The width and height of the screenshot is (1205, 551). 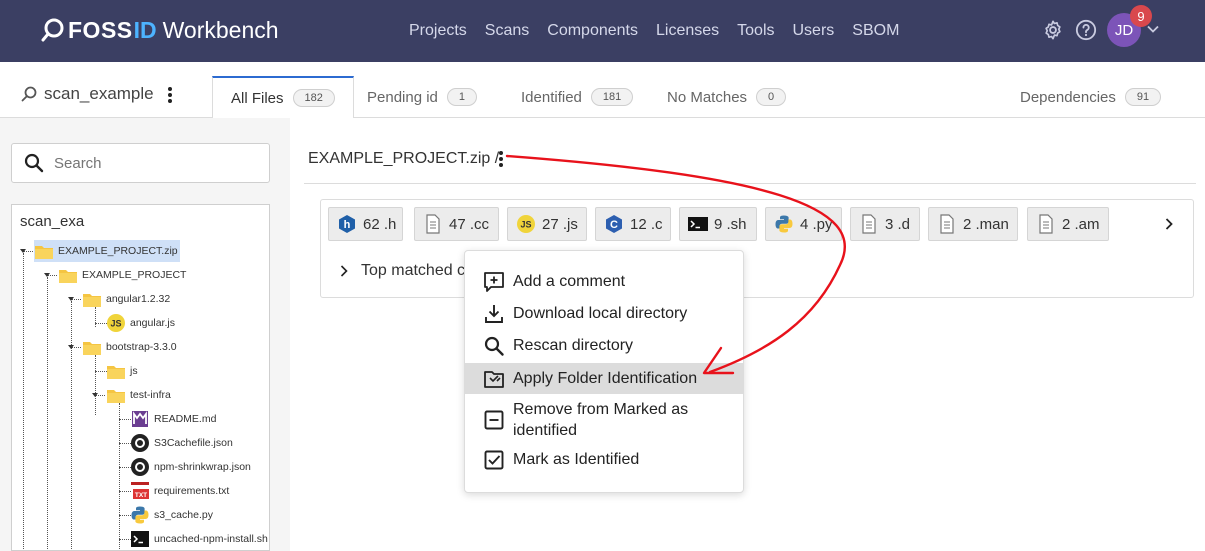 I want to click on file-type-chip-sh: 9 .sh, so click(x=718, y=224).